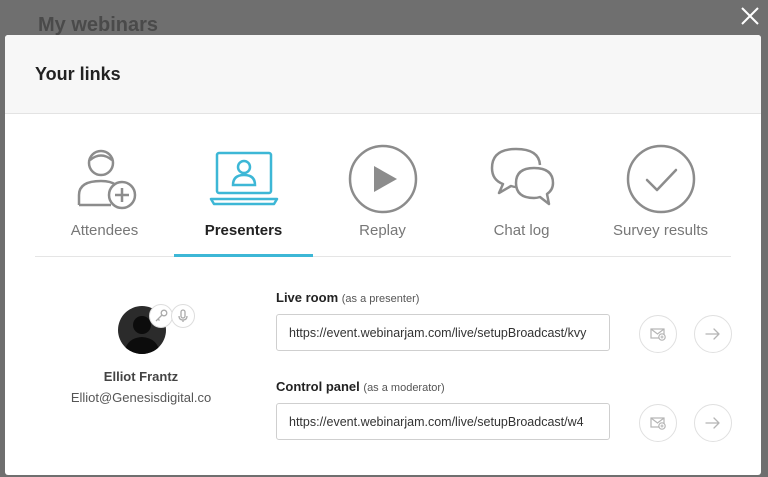  I want to click on backdrop-page-title: My webinars, so click(98, 25).